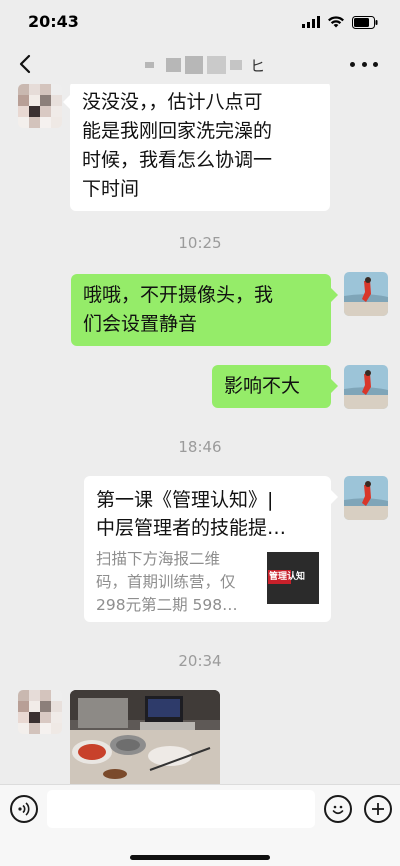  I want to click on back-icon, so click(26, 64).